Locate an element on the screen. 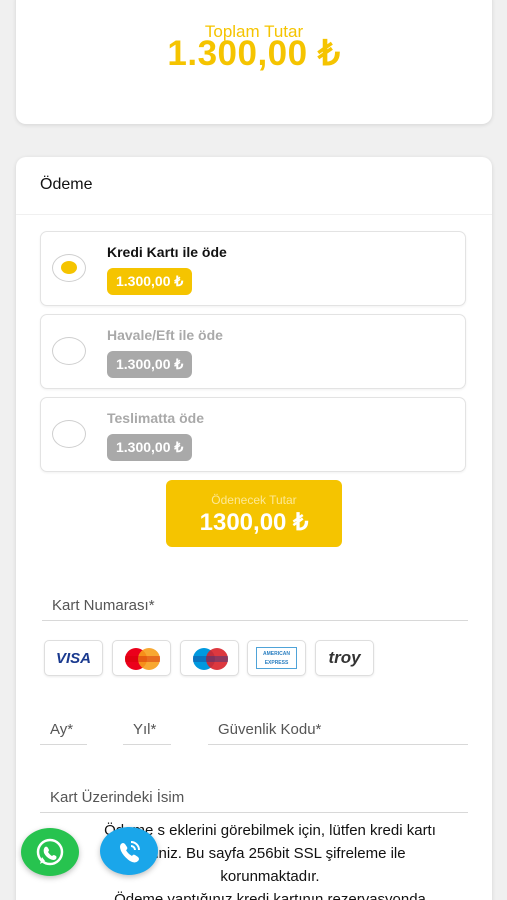  total-value: 1.300,00 ₺ is located at coordinates (254, 53).